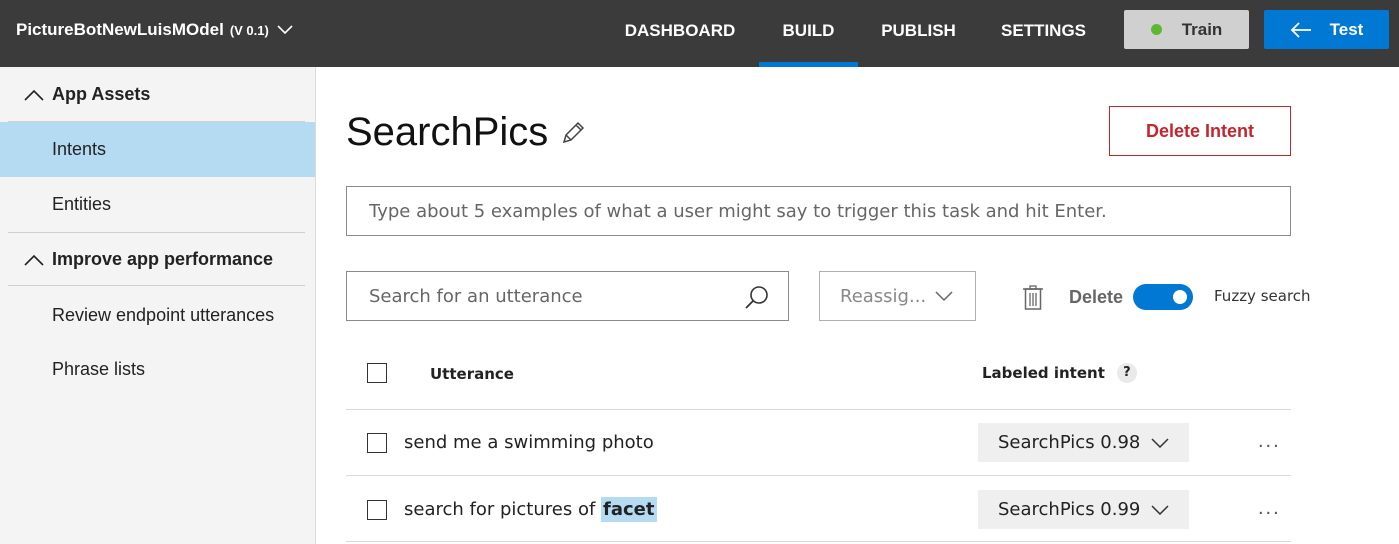 Image resolution: width=1399 pixels, height=544 pixels. I want to click on intent-prediction: SearchPics 0.99, so click(1069, 509).